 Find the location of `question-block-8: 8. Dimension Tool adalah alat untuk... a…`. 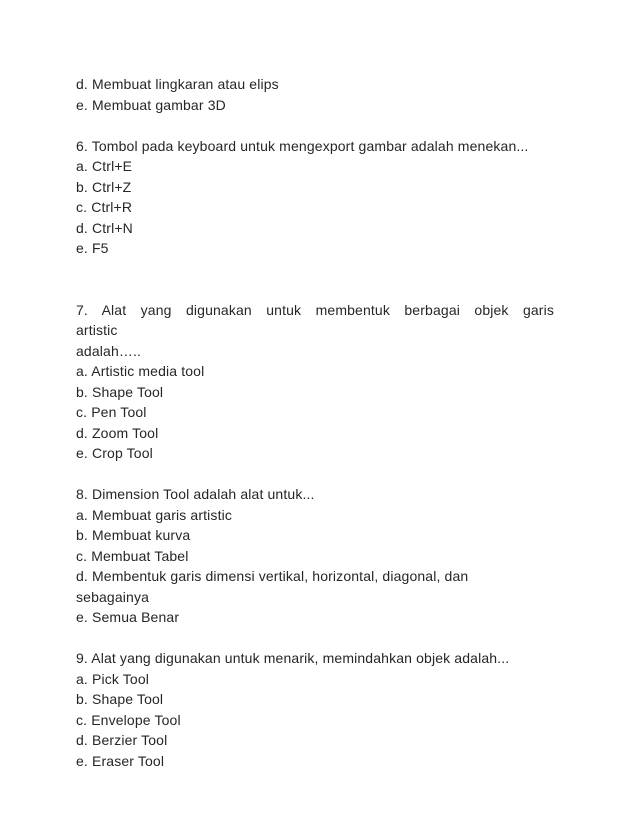

question-block-8: 8. Dimension Tool adalah alat untuk... a… is located at coordinates (315, 556).